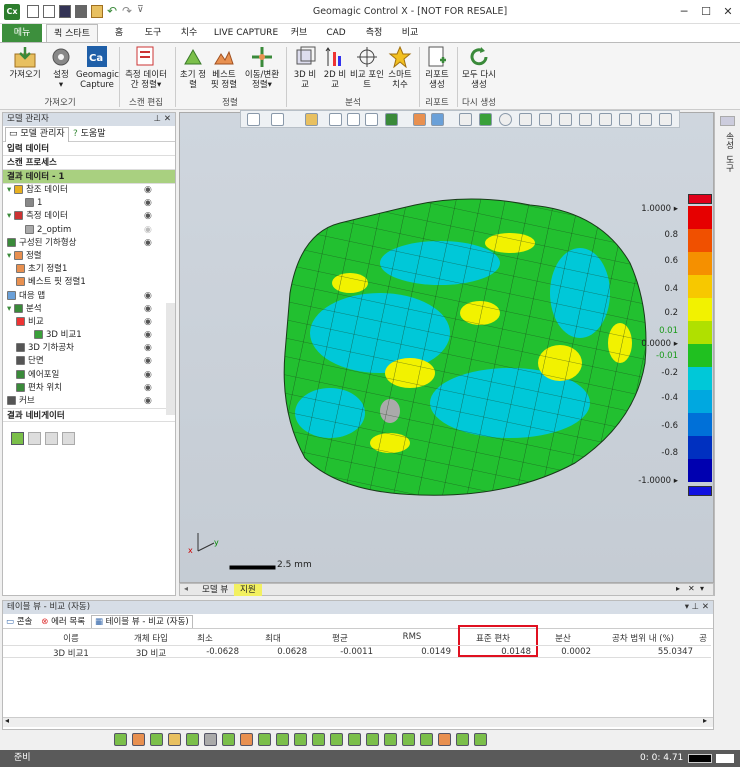 Image resolution: width=740 pixels, height=767 pixels. Describe the element at coordinates (91, 203) in the screenshot. I see `tree-item: 1 ◉` at that location.